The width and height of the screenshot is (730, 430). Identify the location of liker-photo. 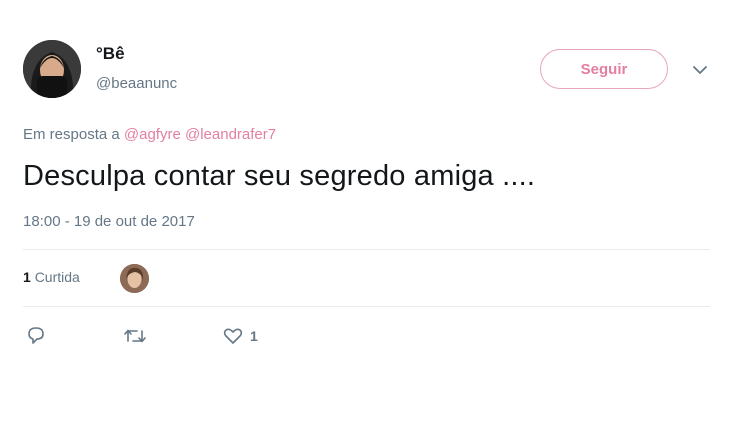
(134, 278).